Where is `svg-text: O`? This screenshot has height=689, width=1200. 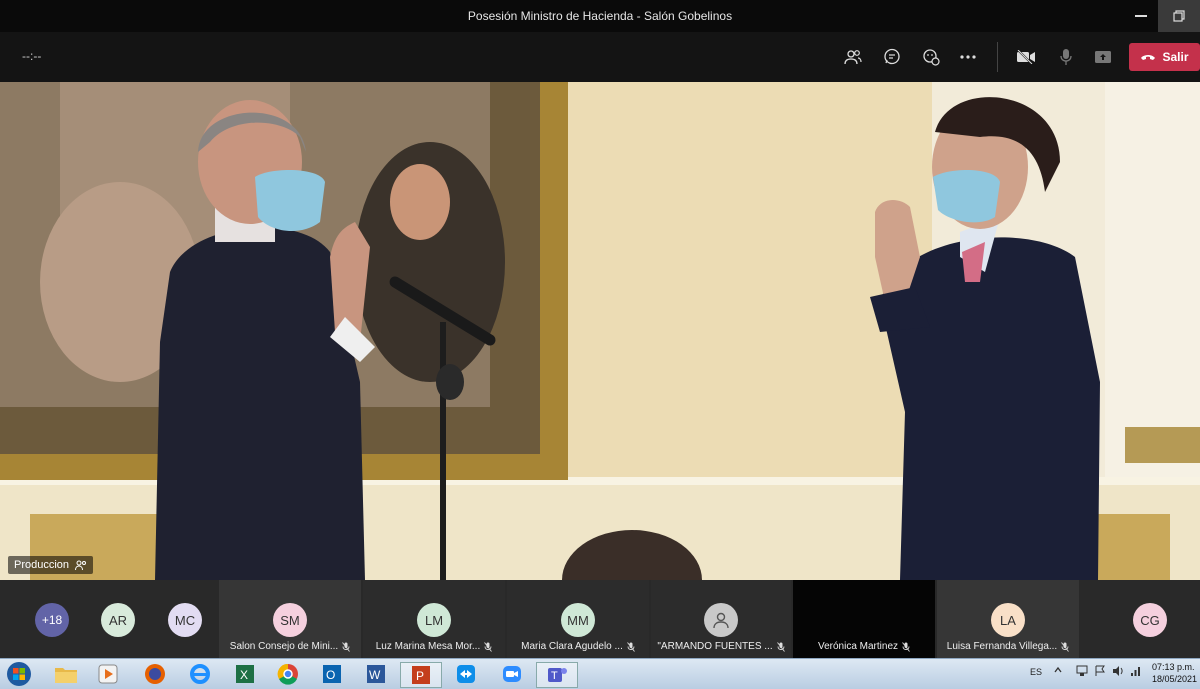
svg-text: O is located at coordinates (330, 675).